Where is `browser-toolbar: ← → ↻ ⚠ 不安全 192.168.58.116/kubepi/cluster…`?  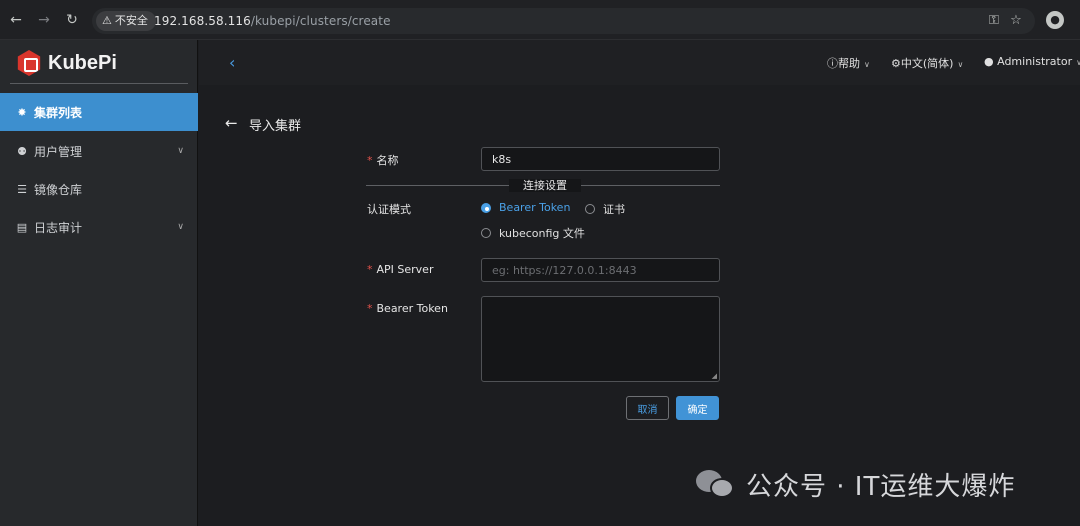
browser-toolbar: ← → ↻ ⚠ 不安全 192.168.58.116/kubepi/cluster… is located at coordinates (540, 20).